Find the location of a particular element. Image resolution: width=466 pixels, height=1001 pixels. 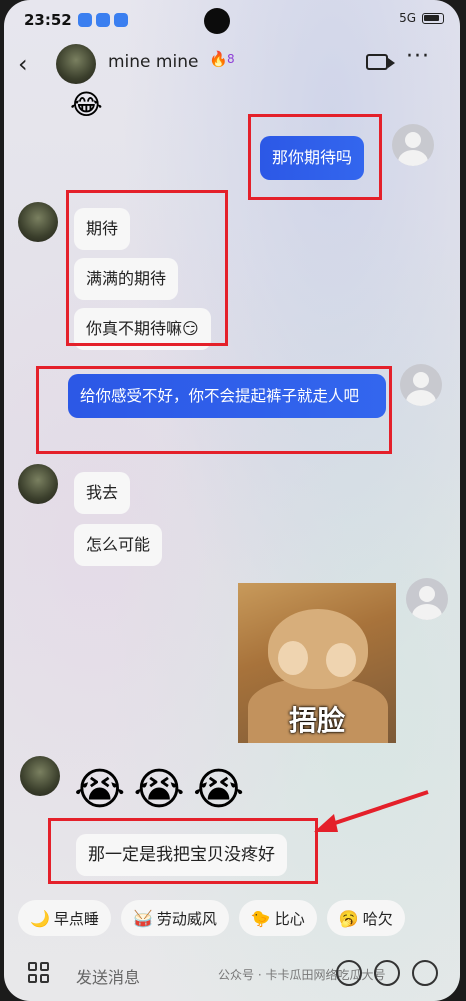

chevron-left-icon: ‹ is located at coordinates (23, 64).